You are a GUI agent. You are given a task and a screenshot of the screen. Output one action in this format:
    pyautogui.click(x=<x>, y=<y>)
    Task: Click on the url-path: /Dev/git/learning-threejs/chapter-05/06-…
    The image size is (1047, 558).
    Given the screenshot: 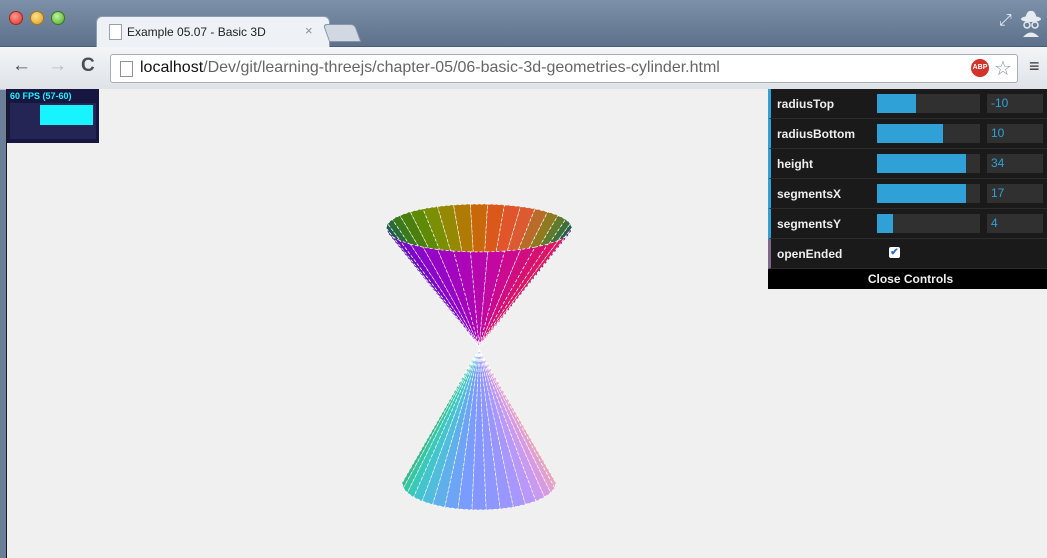 What is the action you would take?
    pyautogui.click(x=461, y=67)
    